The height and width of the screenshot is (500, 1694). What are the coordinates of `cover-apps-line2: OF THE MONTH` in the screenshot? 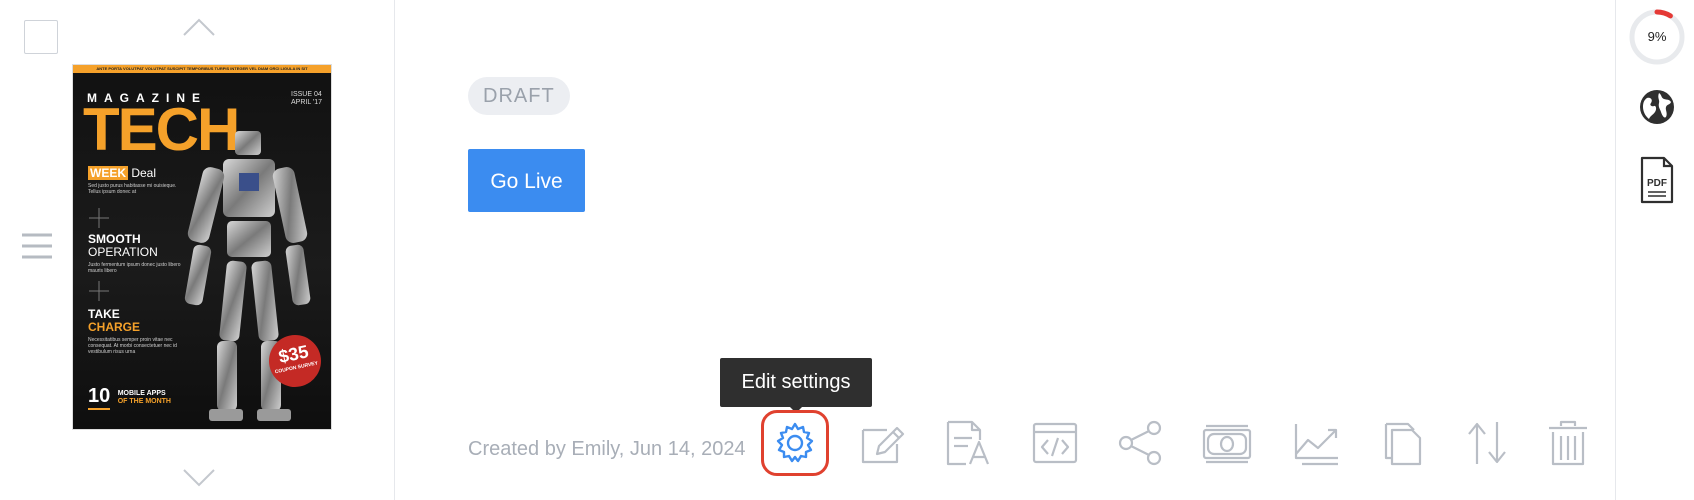 It's located at (144, 401).